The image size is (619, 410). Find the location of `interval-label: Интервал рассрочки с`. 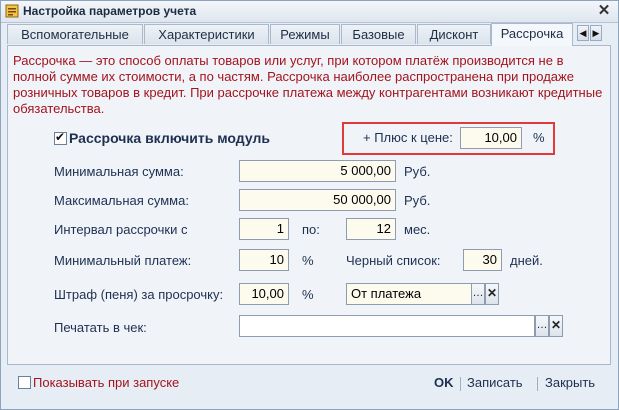

interval-label: Интервал рассрочки с is located at coordinates (121, 229).